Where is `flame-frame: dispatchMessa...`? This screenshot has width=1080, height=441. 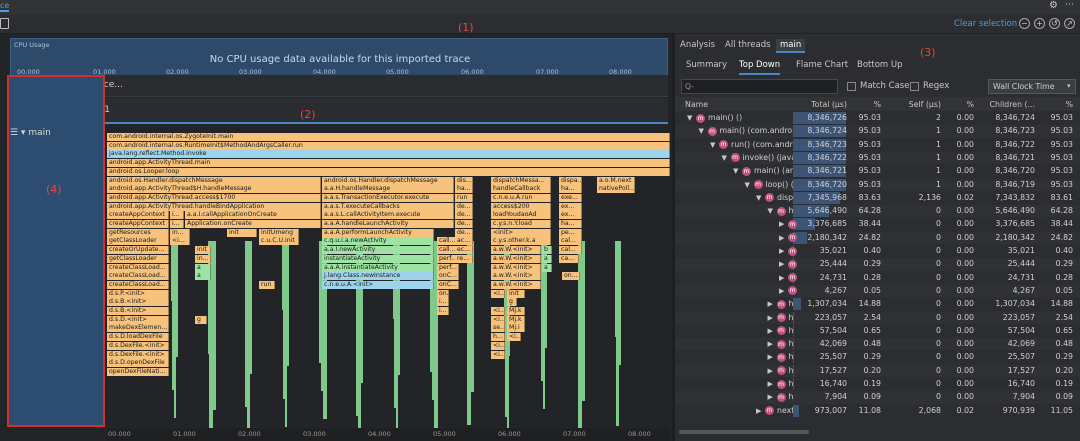
flame-frame: dispatchMessa... is located at coordinates (521, 180).